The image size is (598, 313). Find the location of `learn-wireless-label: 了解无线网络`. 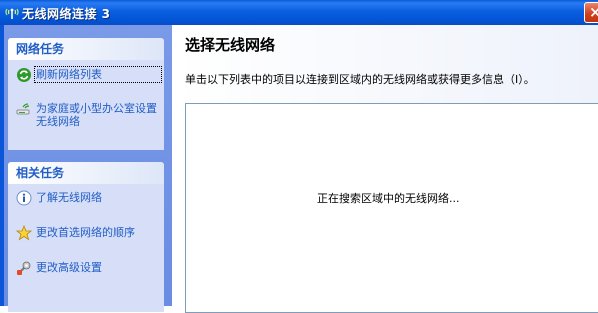

learn-wireless-label: 了解无线网络 is located at coordinates (69, 197).